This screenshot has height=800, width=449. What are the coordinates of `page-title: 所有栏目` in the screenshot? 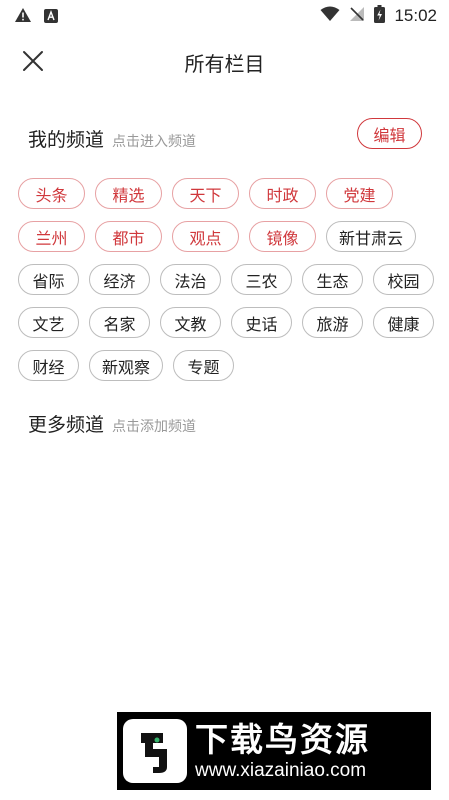 It's located at (224, 64).